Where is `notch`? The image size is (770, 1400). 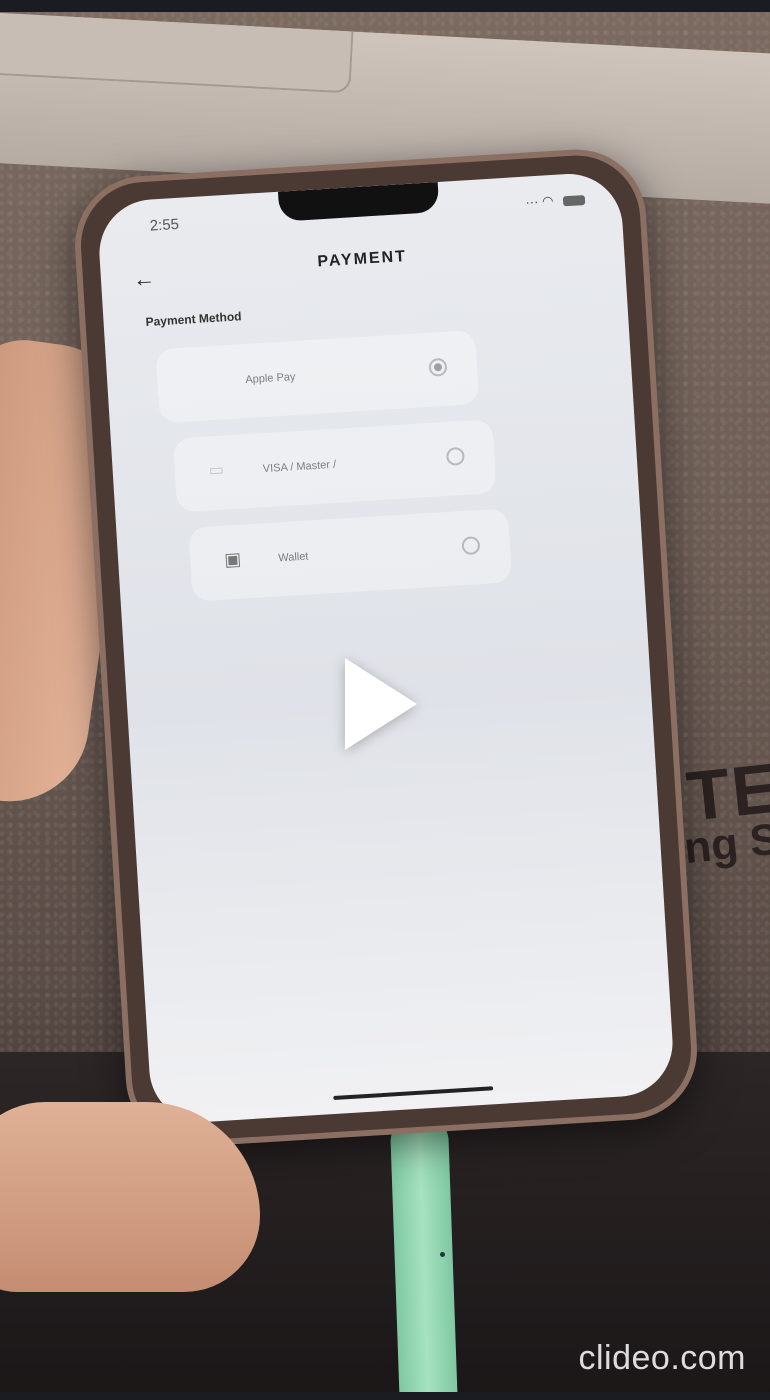 notch is located at coordinates (358, 201).